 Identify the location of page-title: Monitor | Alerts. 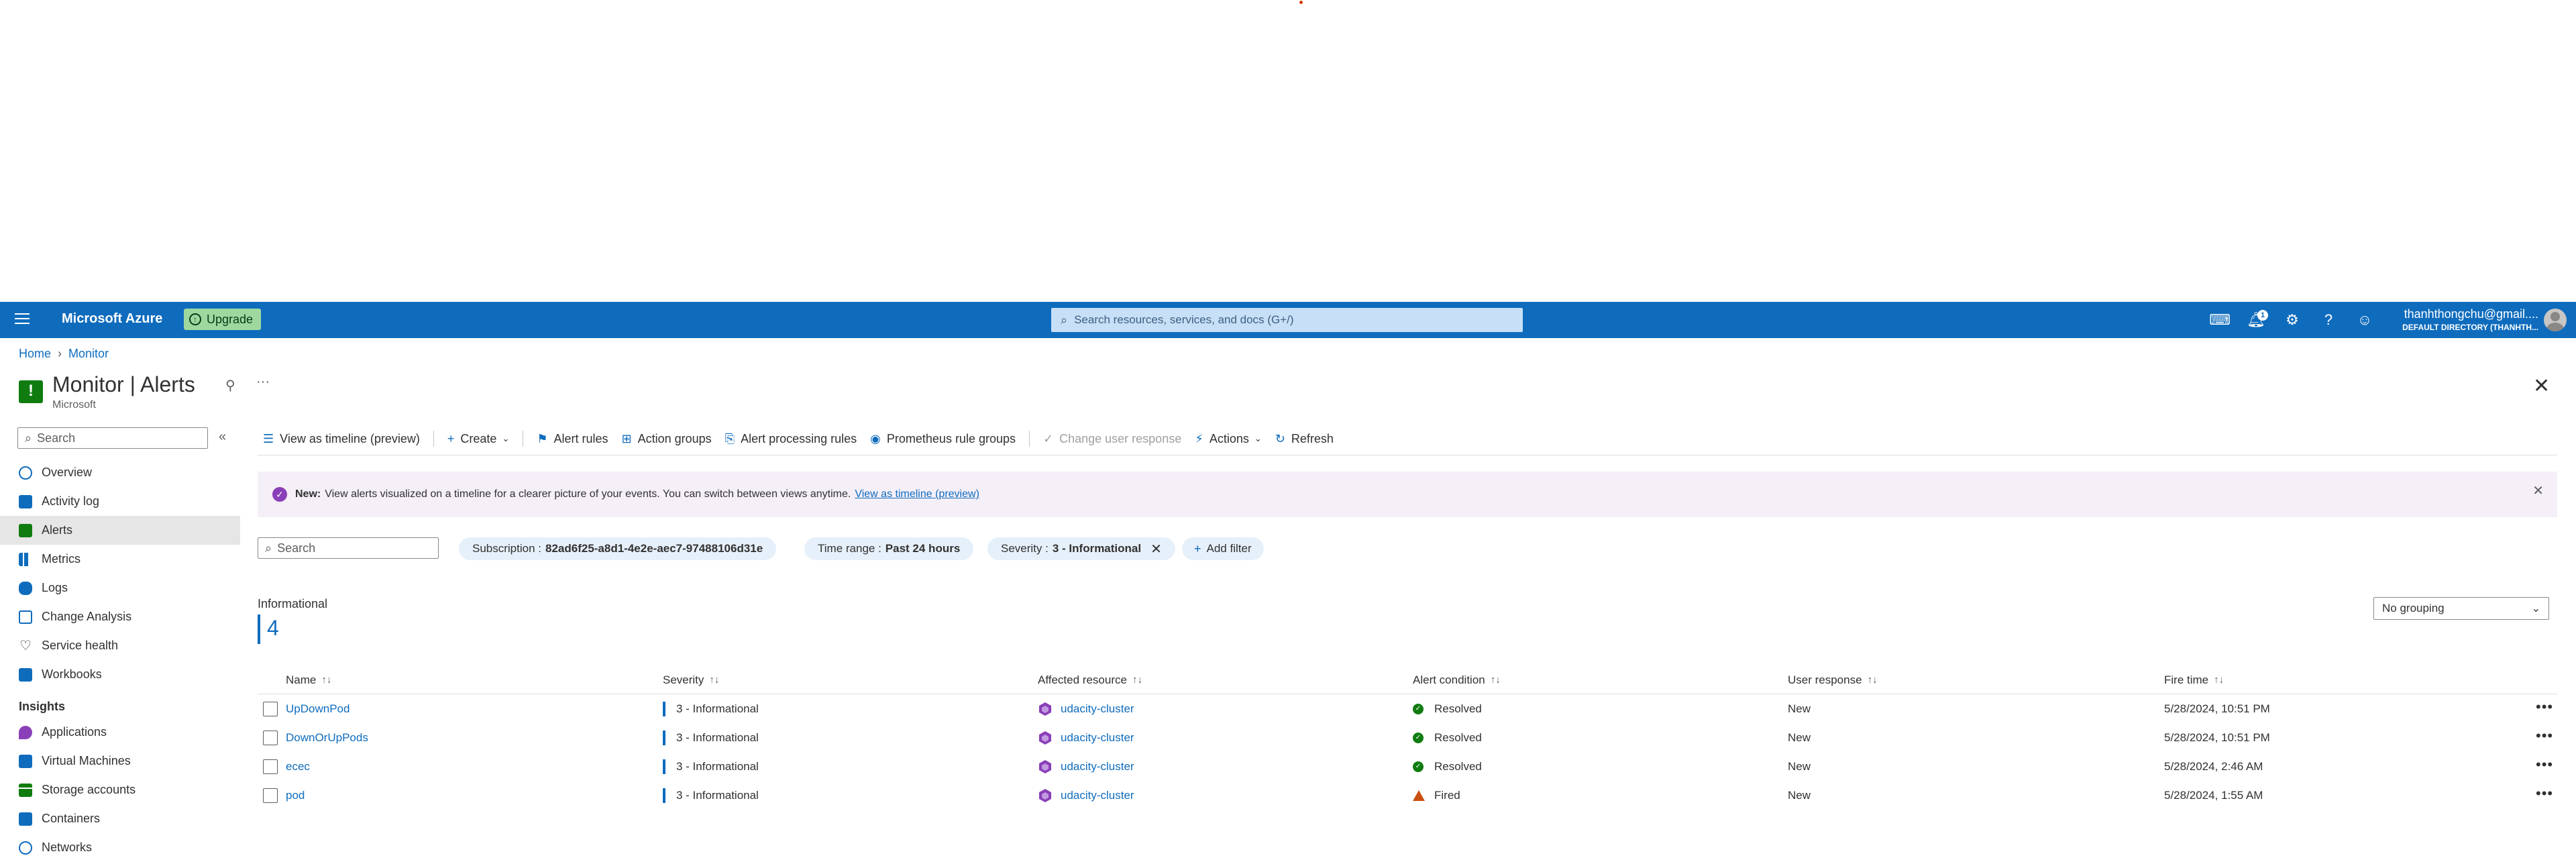
(123, 384).